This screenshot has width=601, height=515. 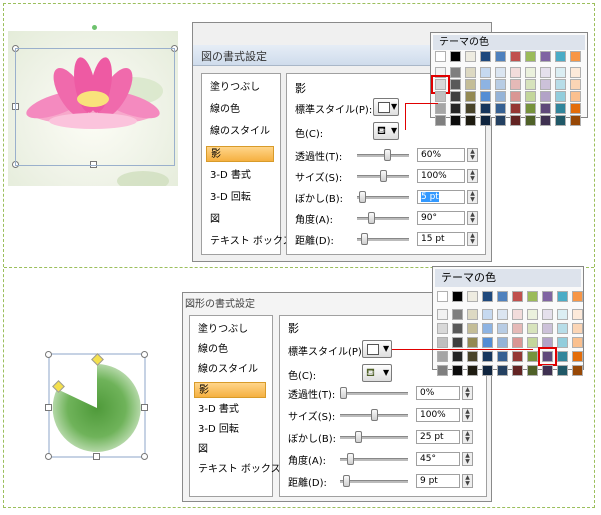 I want to click on value-field: 15 pt, so click(x=441, y=239).